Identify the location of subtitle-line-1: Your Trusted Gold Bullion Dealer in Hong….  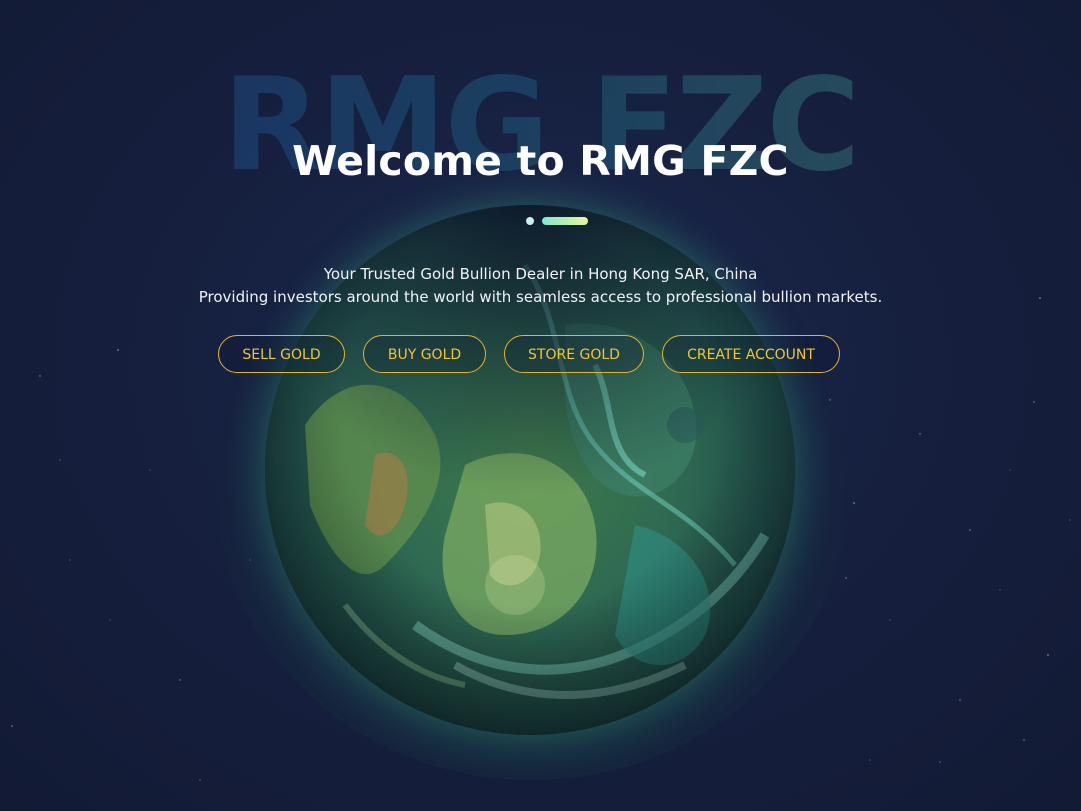
(540, 274).